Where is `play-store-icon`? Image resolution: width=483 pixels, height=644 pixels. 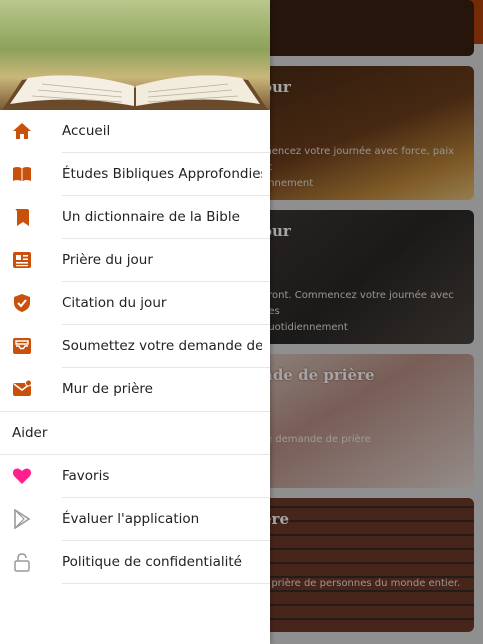
play-store-icon is located at coordinates (22, 519).